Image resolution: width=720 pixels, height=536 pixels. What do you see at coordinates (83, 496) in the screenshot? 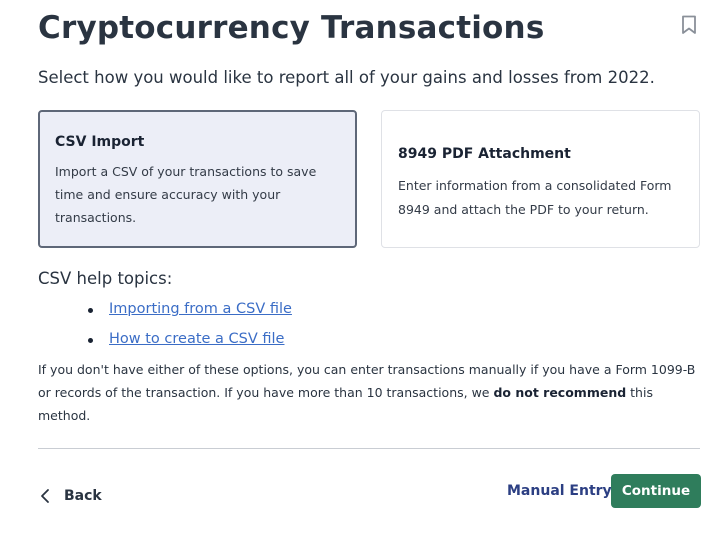
I see `back-label: Back` at bounding box center [83, 496].